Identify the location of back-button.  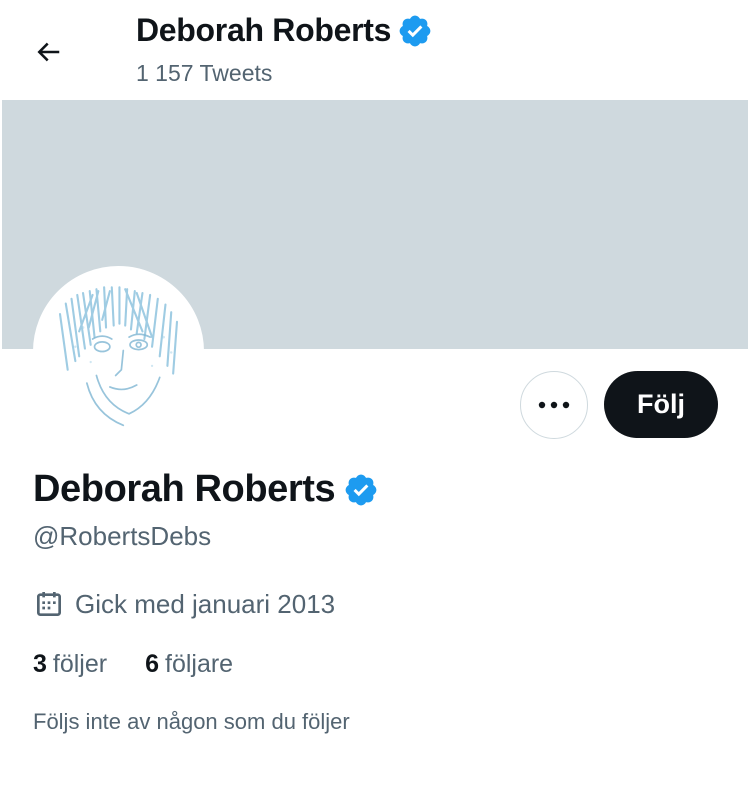
(48, 52).